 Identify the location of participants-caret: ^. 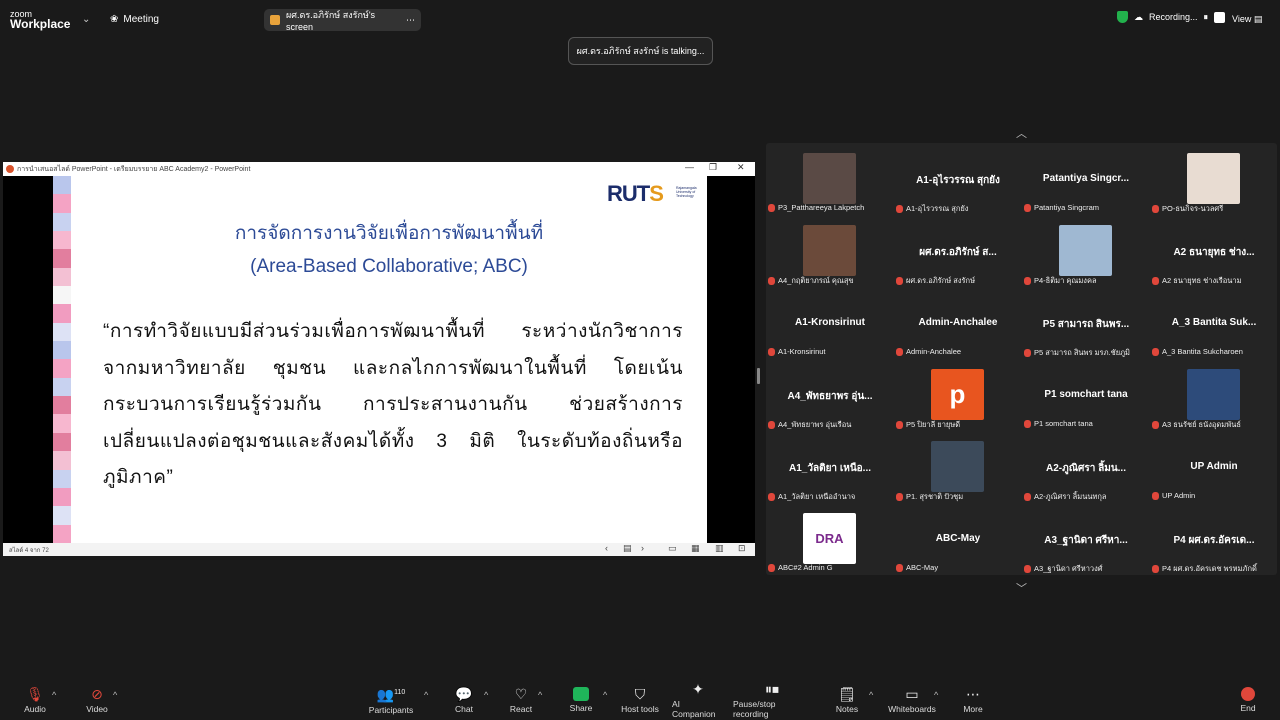
(426, 695).